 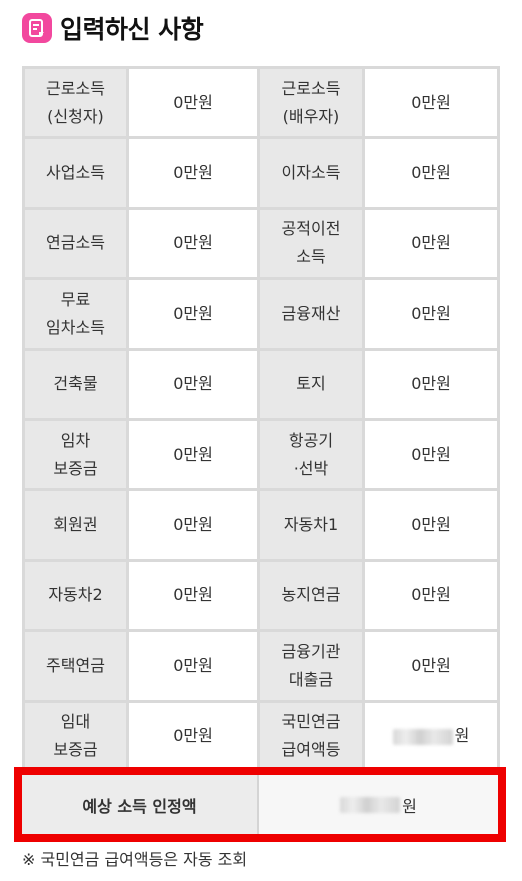 I want to click on estimate-unit: 원, so click(x=409, y=806).